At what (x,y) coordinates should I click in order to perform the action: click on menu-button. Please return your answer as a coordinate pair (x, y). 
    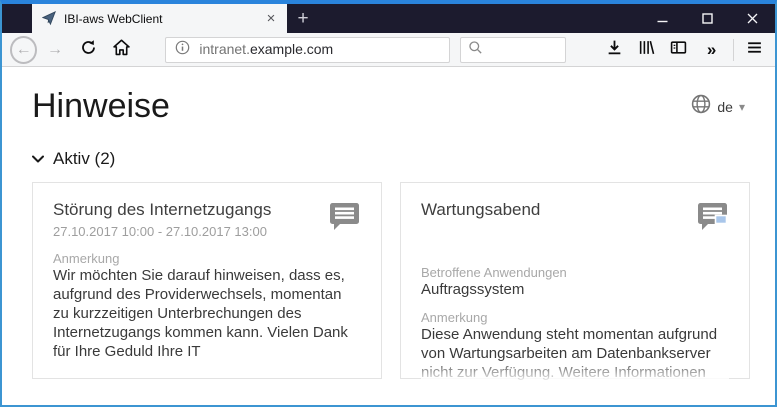
    Looking at the image, I should click on (754, 50).